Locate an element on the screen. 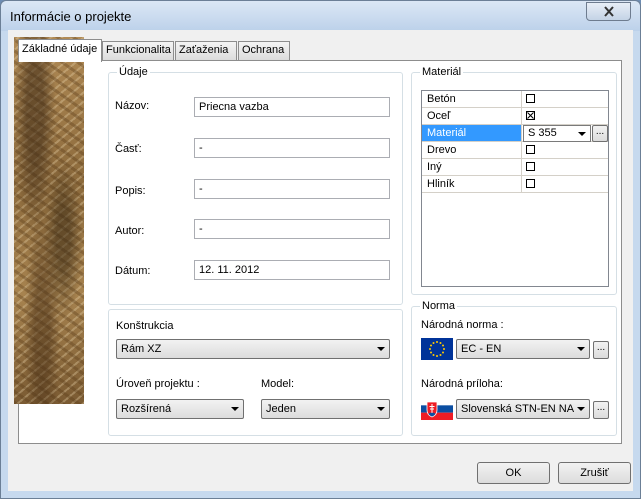 This screenshot has height=499, width=641. material-group-title: Materiál is located at coordinates (442, 72).